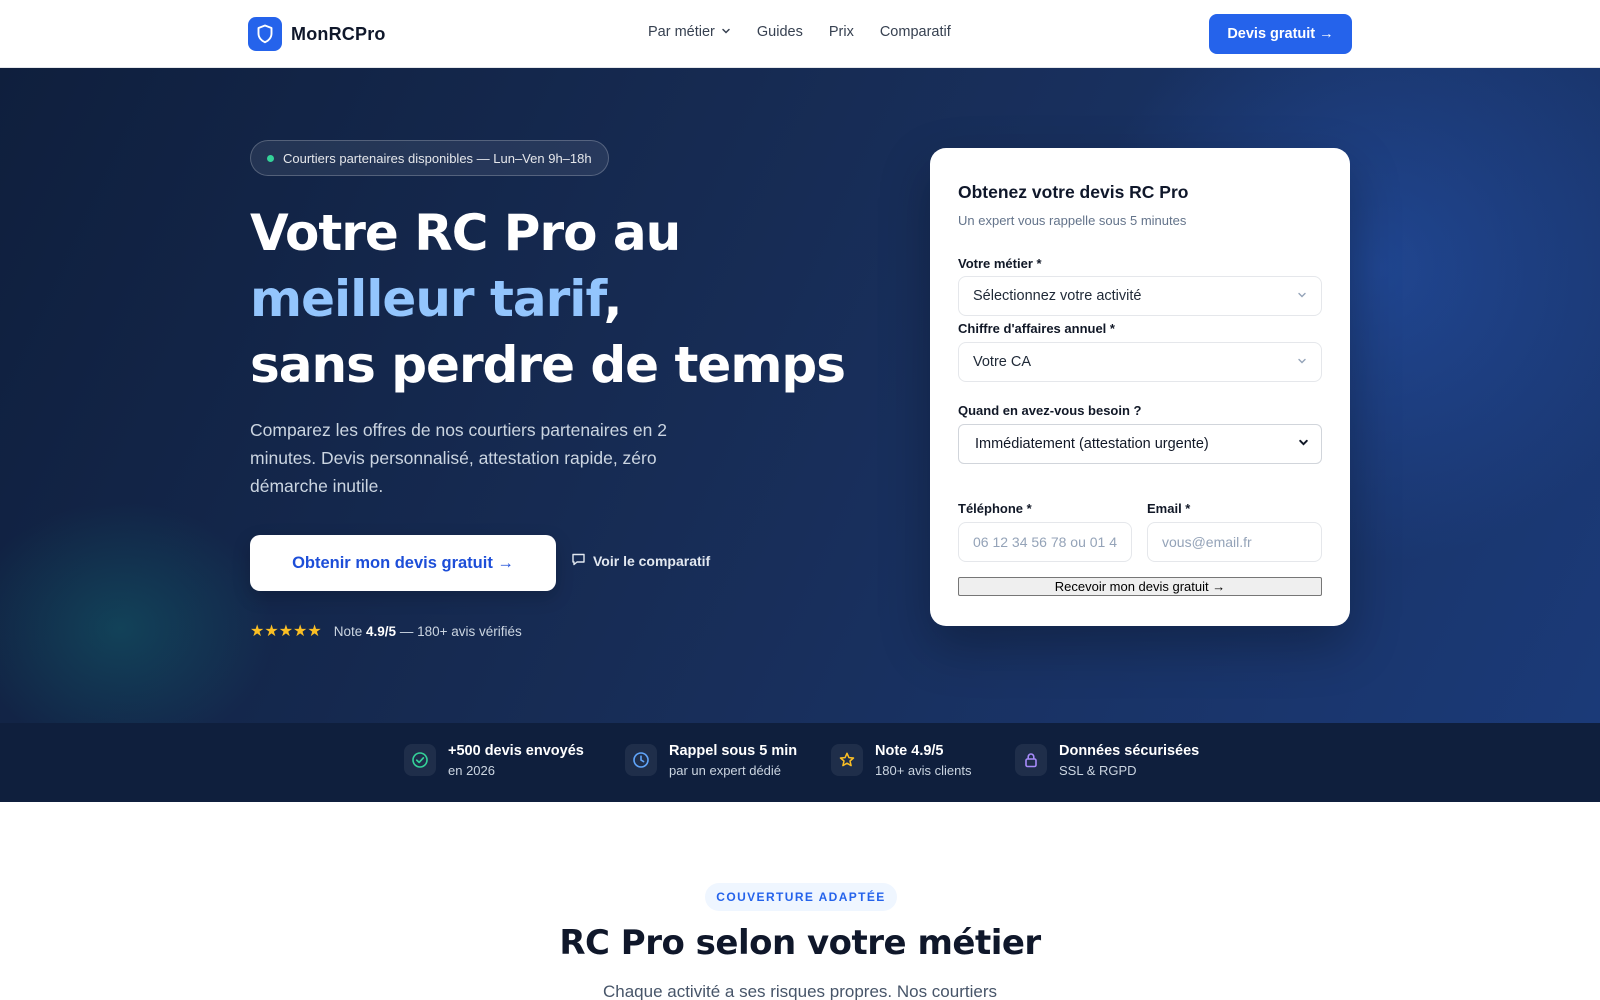 The width and height of the screenshot is (1600, 1000). I want to click on view-comparison-label: Voir le comparatif, so click(652, 561).